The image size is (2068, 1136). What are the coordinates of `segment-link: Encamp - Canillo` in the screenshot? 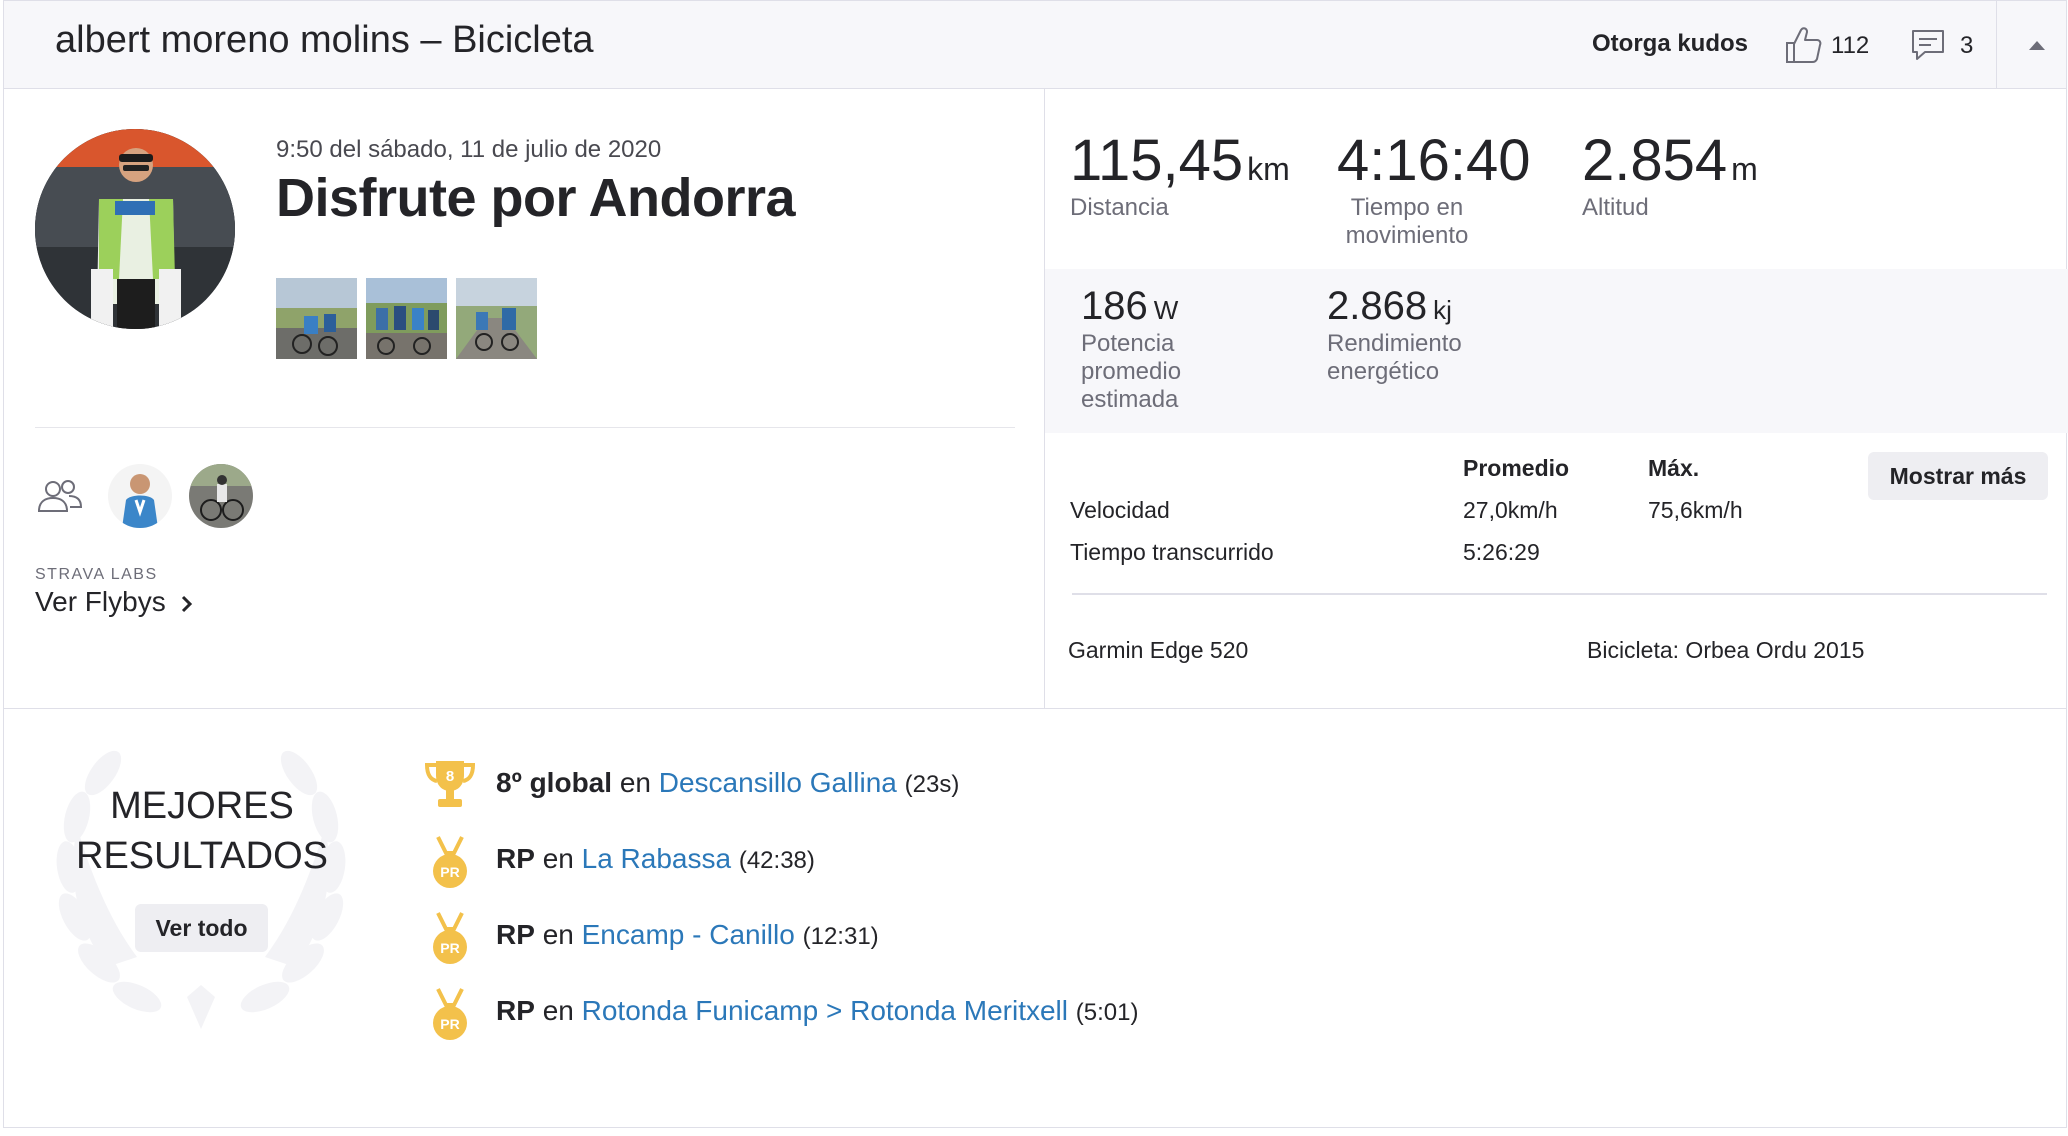 It's located at (688, 934).